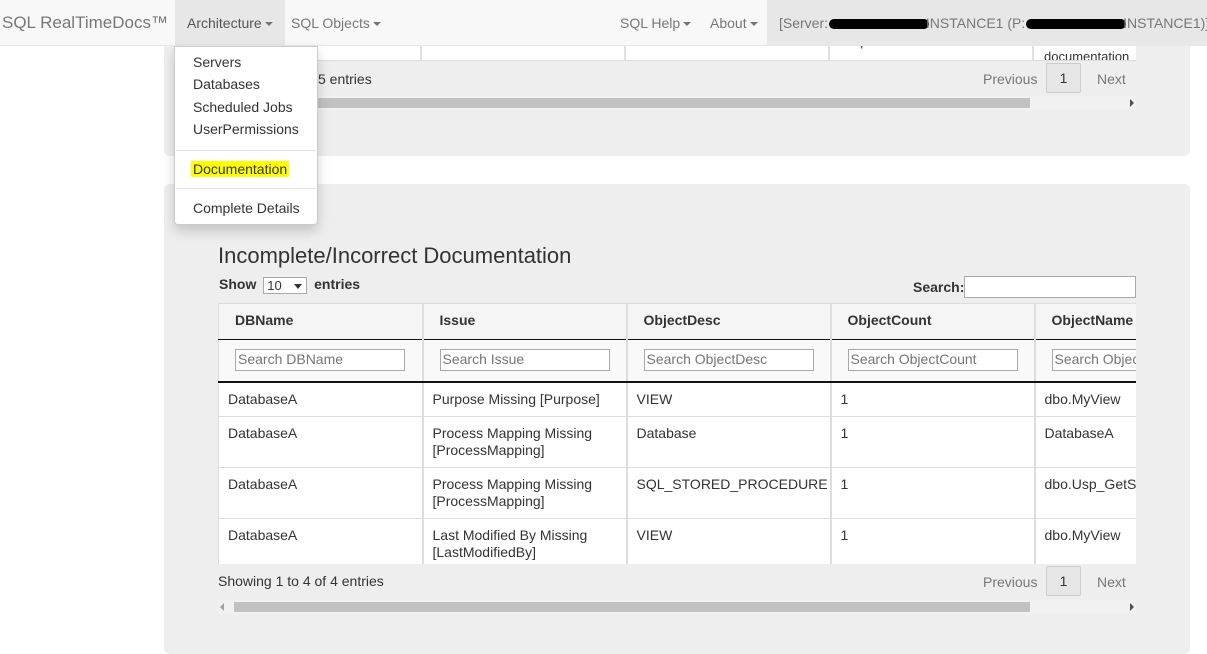 The width and height of the screenshot is (1207, 654). Describe the element at coordinates (345, 79) in the screenshot. I see `top-table-info: 5 entries` at that location.